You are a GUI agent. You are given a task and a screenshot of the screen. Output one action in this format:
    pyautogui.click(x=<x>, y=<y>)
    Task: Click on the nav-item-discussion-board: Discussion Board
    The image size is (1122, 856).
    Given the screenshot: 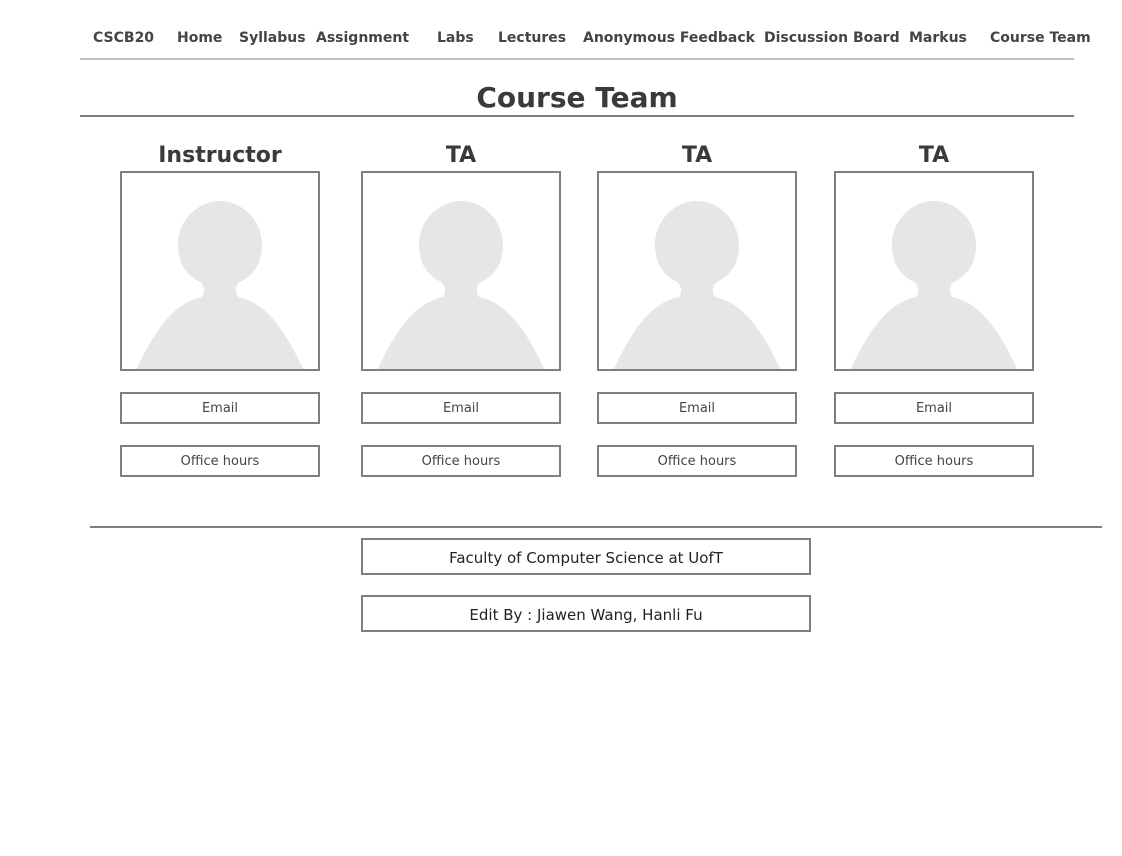 What is the action you would take?
    pyautogui.click(x=832, y=38)
    